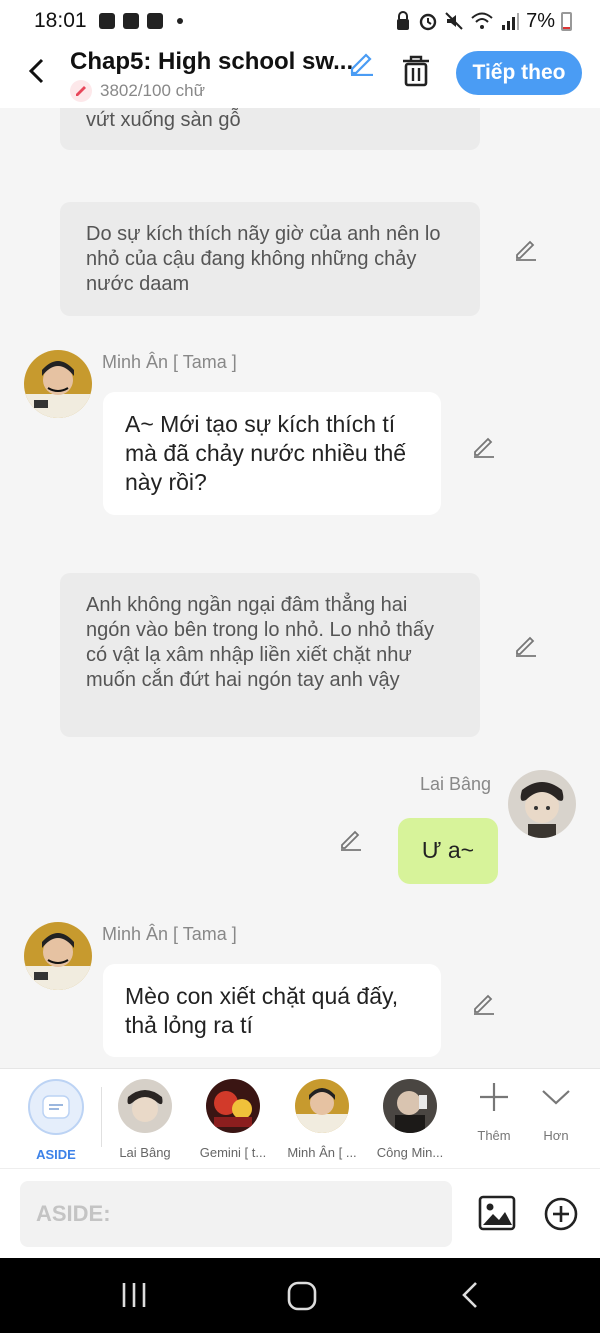 The height and width of the screenshot is (1333, 600). I want to click on alarm-icon, so click(428, 22).